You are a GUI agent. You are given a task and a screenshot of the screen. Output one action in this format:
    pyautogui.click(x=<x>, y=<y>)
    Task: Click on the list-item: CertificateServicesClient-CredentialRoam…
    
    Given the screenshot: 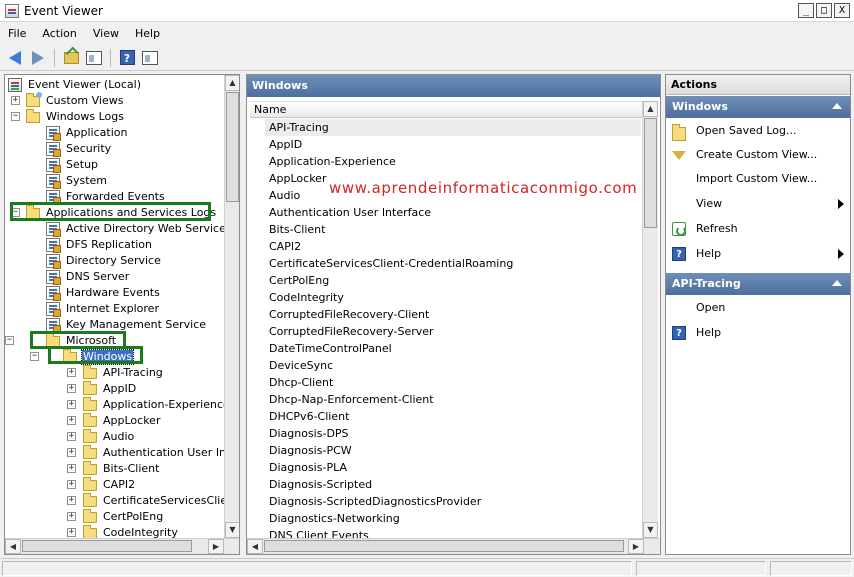 What is the action you would take?
    pyautogui.click(x=389, y=263)
    